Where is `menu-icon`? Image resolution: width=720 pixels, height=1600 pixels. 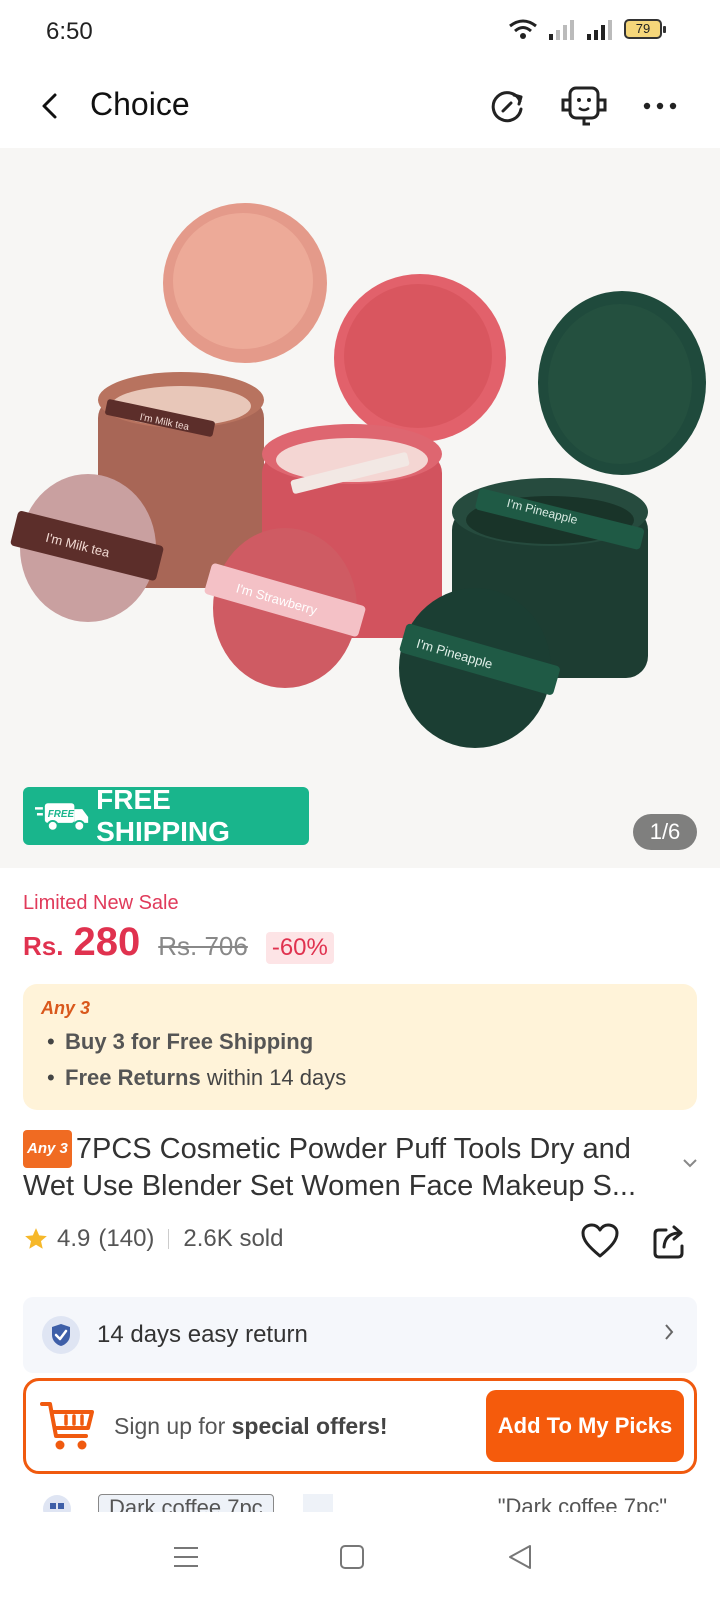
menu-icon is located at coordinates (186, 1557).